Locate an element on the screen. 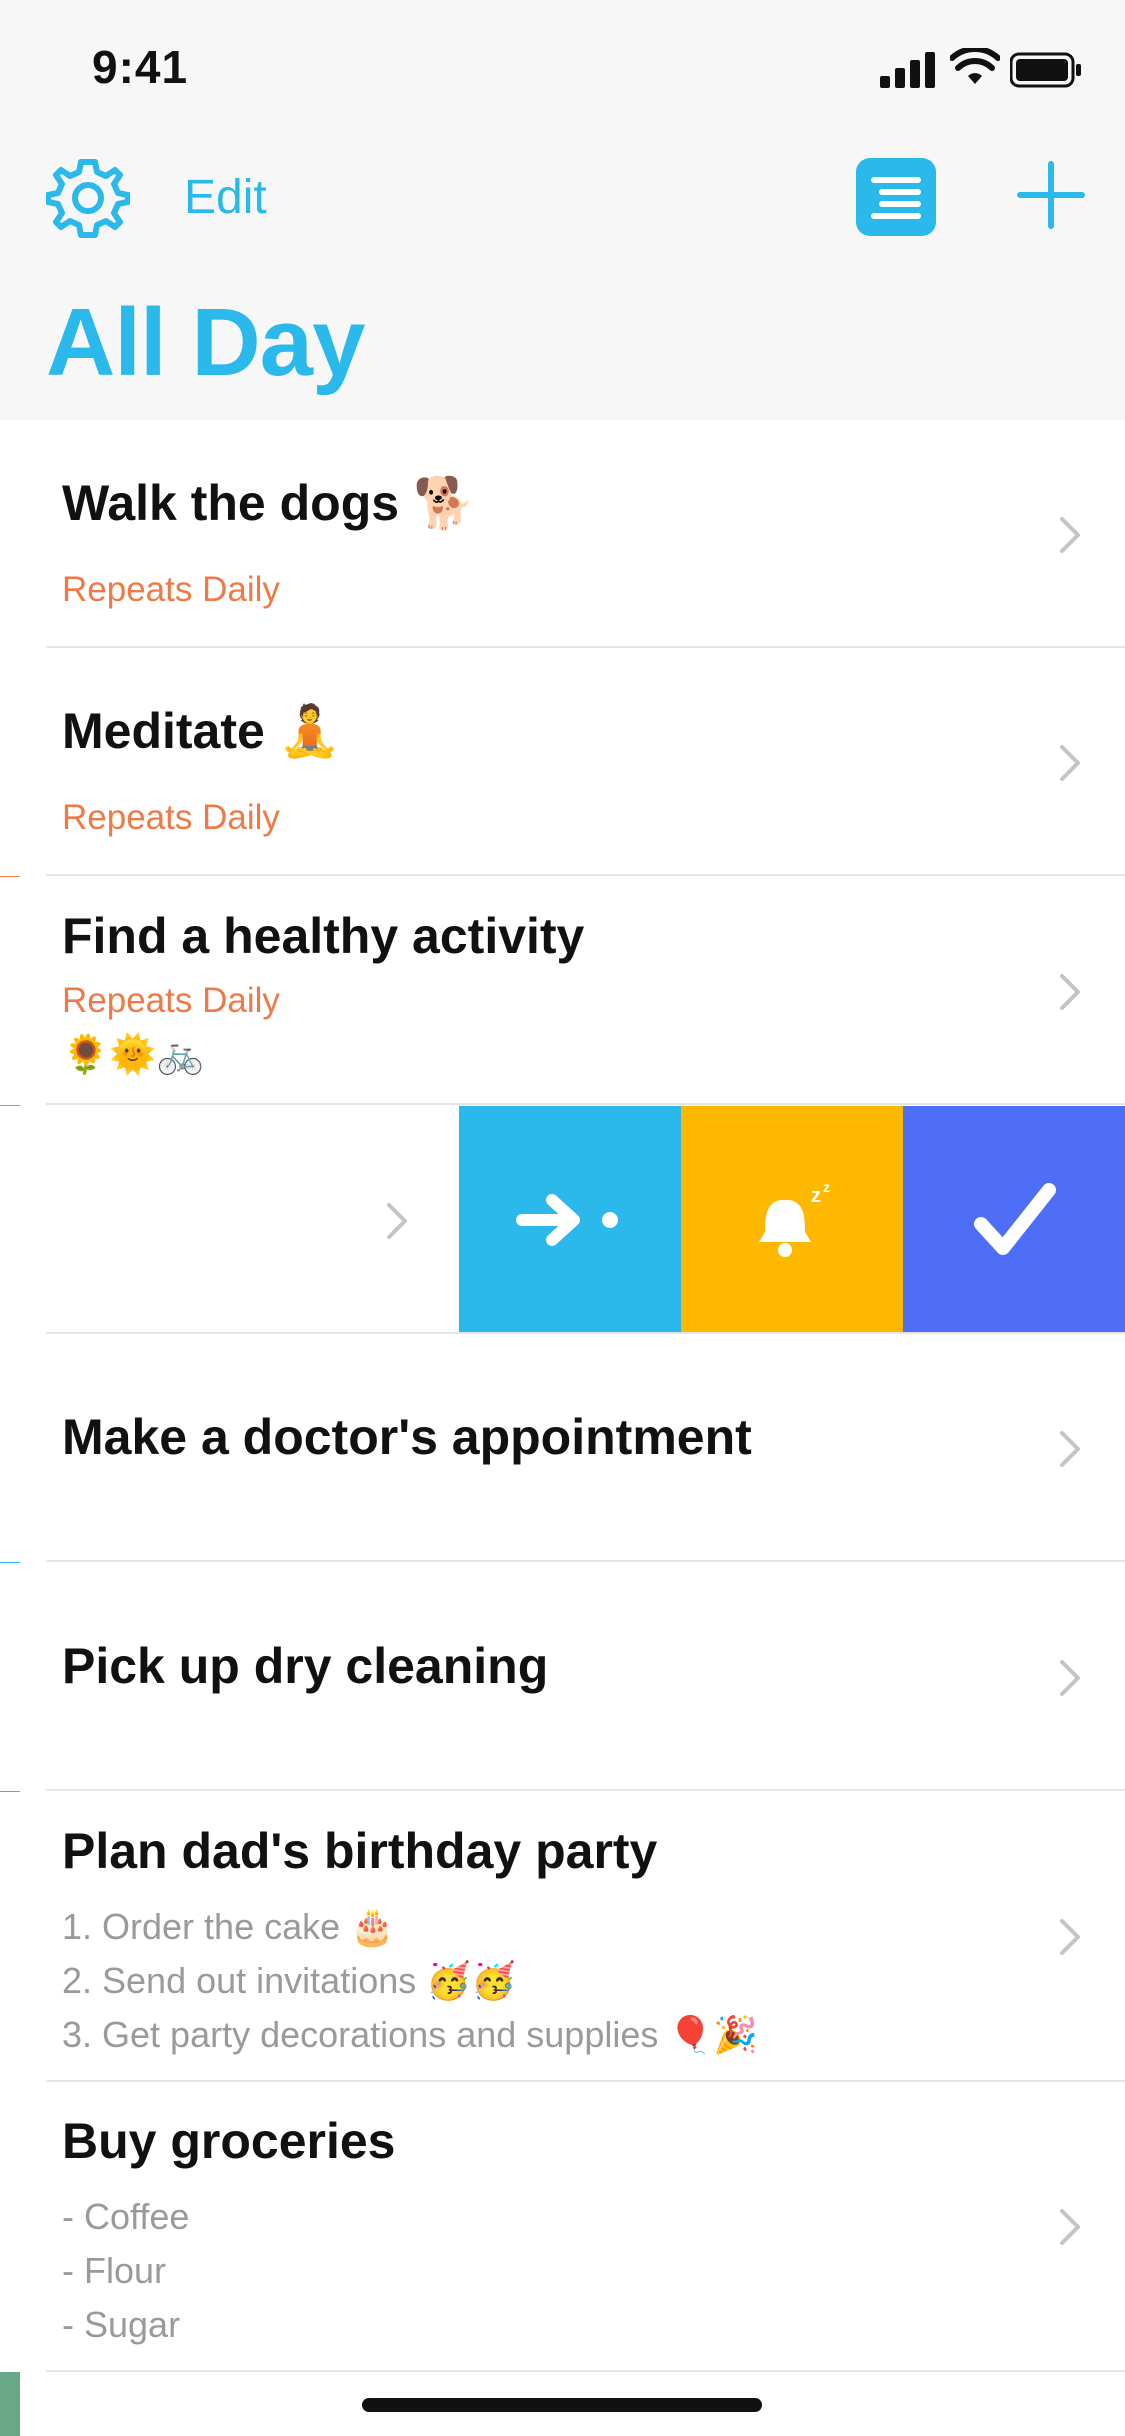  task-title: Plan dad's birthday party is located at coordinates (360, 1851).